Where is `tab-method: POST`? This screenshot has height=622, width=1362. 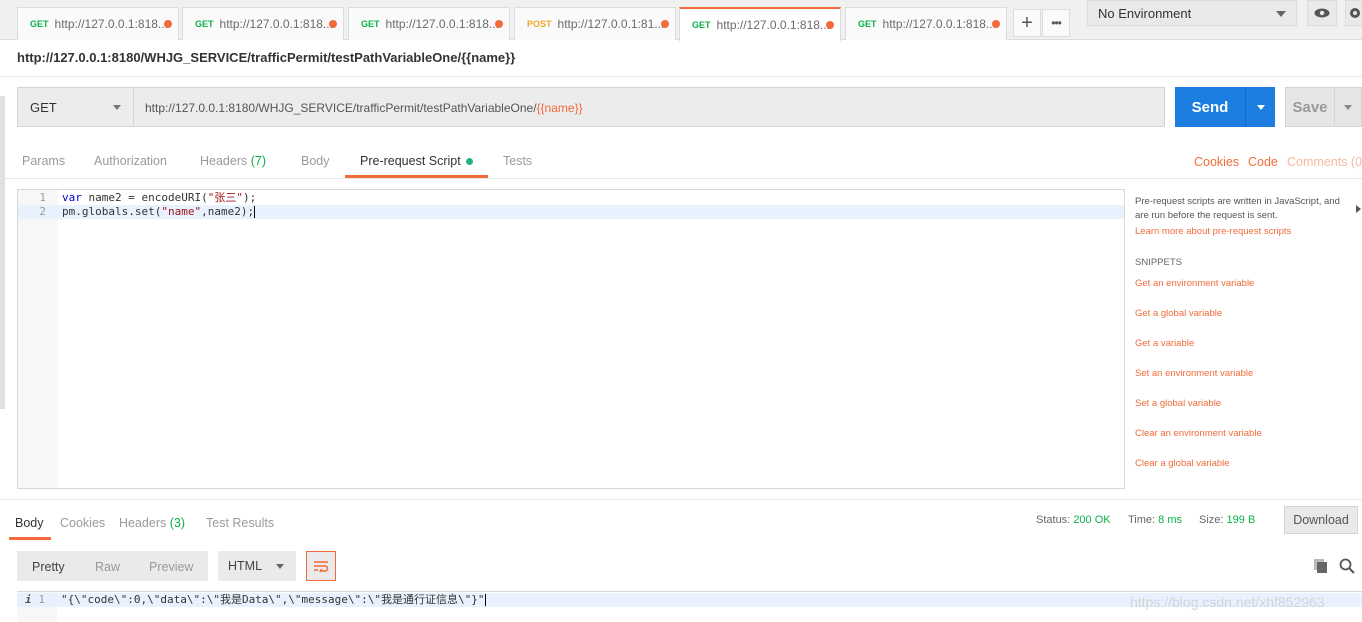 tab-method: POST is located at coordinates (539, 24).